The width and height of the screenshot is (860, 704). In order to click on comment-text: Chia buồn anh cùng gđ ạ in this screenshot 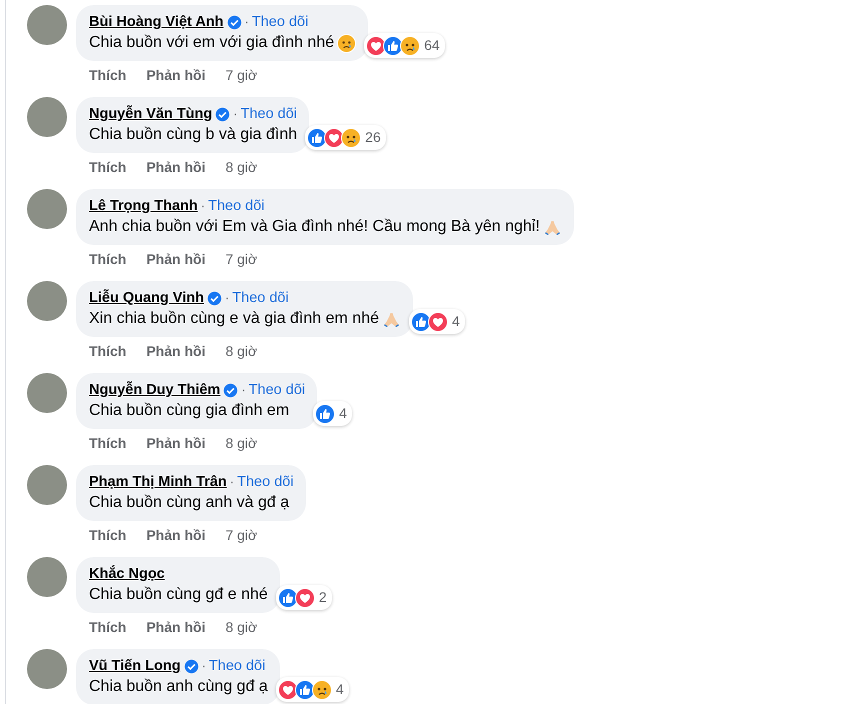, I will do `click(178, 687)`.